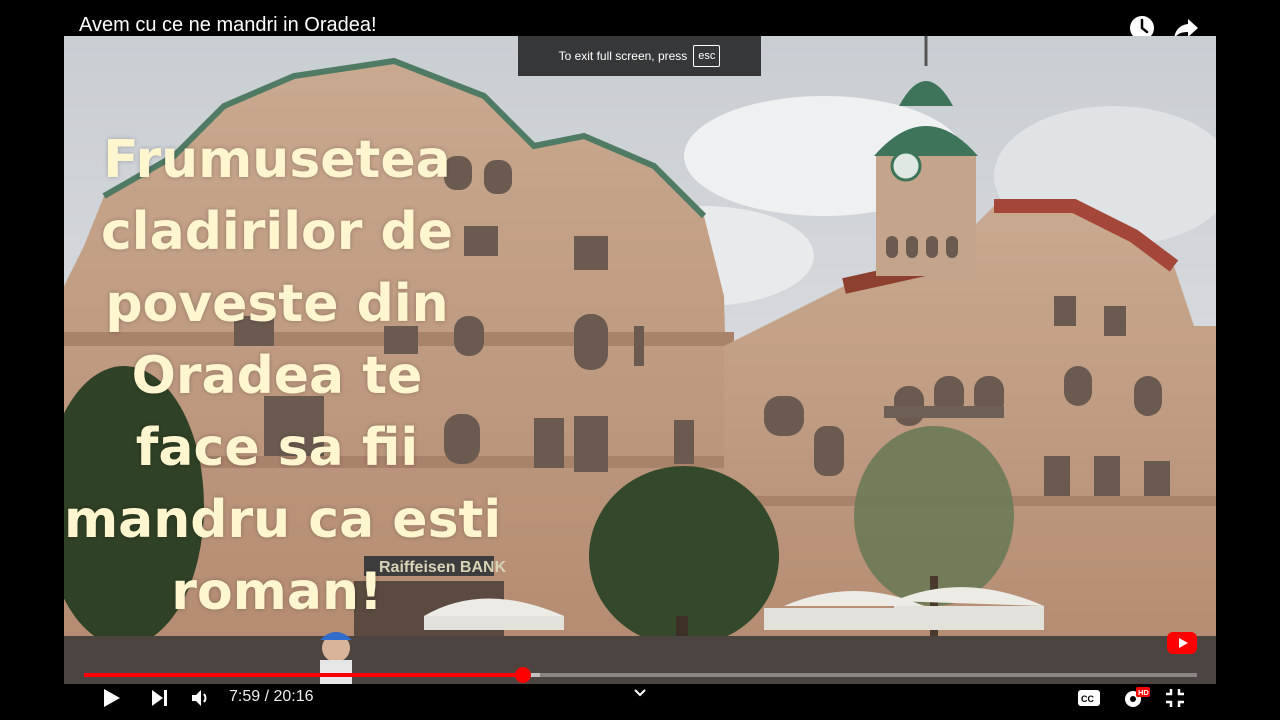  I want to click on volume-icon, so click(201, 698).